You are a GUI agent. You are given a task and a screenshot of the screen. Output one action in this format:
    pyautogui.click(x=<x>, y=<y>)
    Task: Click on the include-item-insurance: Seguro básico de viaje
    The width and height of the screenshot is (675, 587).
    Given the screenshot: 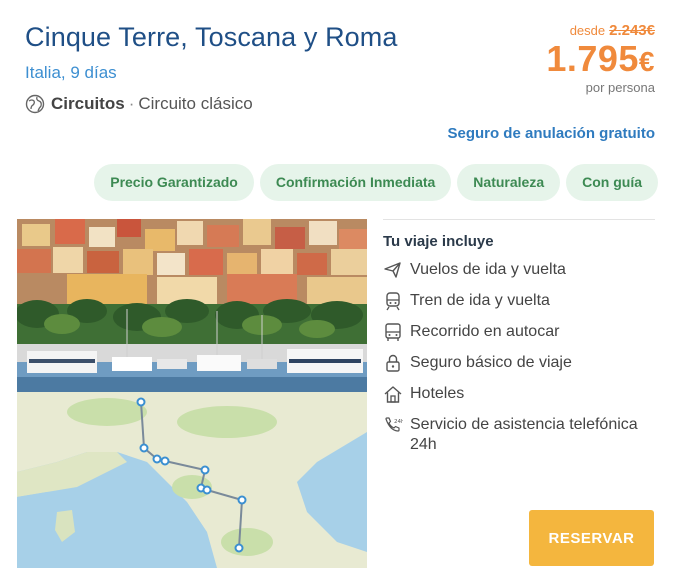 What is the action you would take?
    pyautogui.click(x=523, y=363)
    